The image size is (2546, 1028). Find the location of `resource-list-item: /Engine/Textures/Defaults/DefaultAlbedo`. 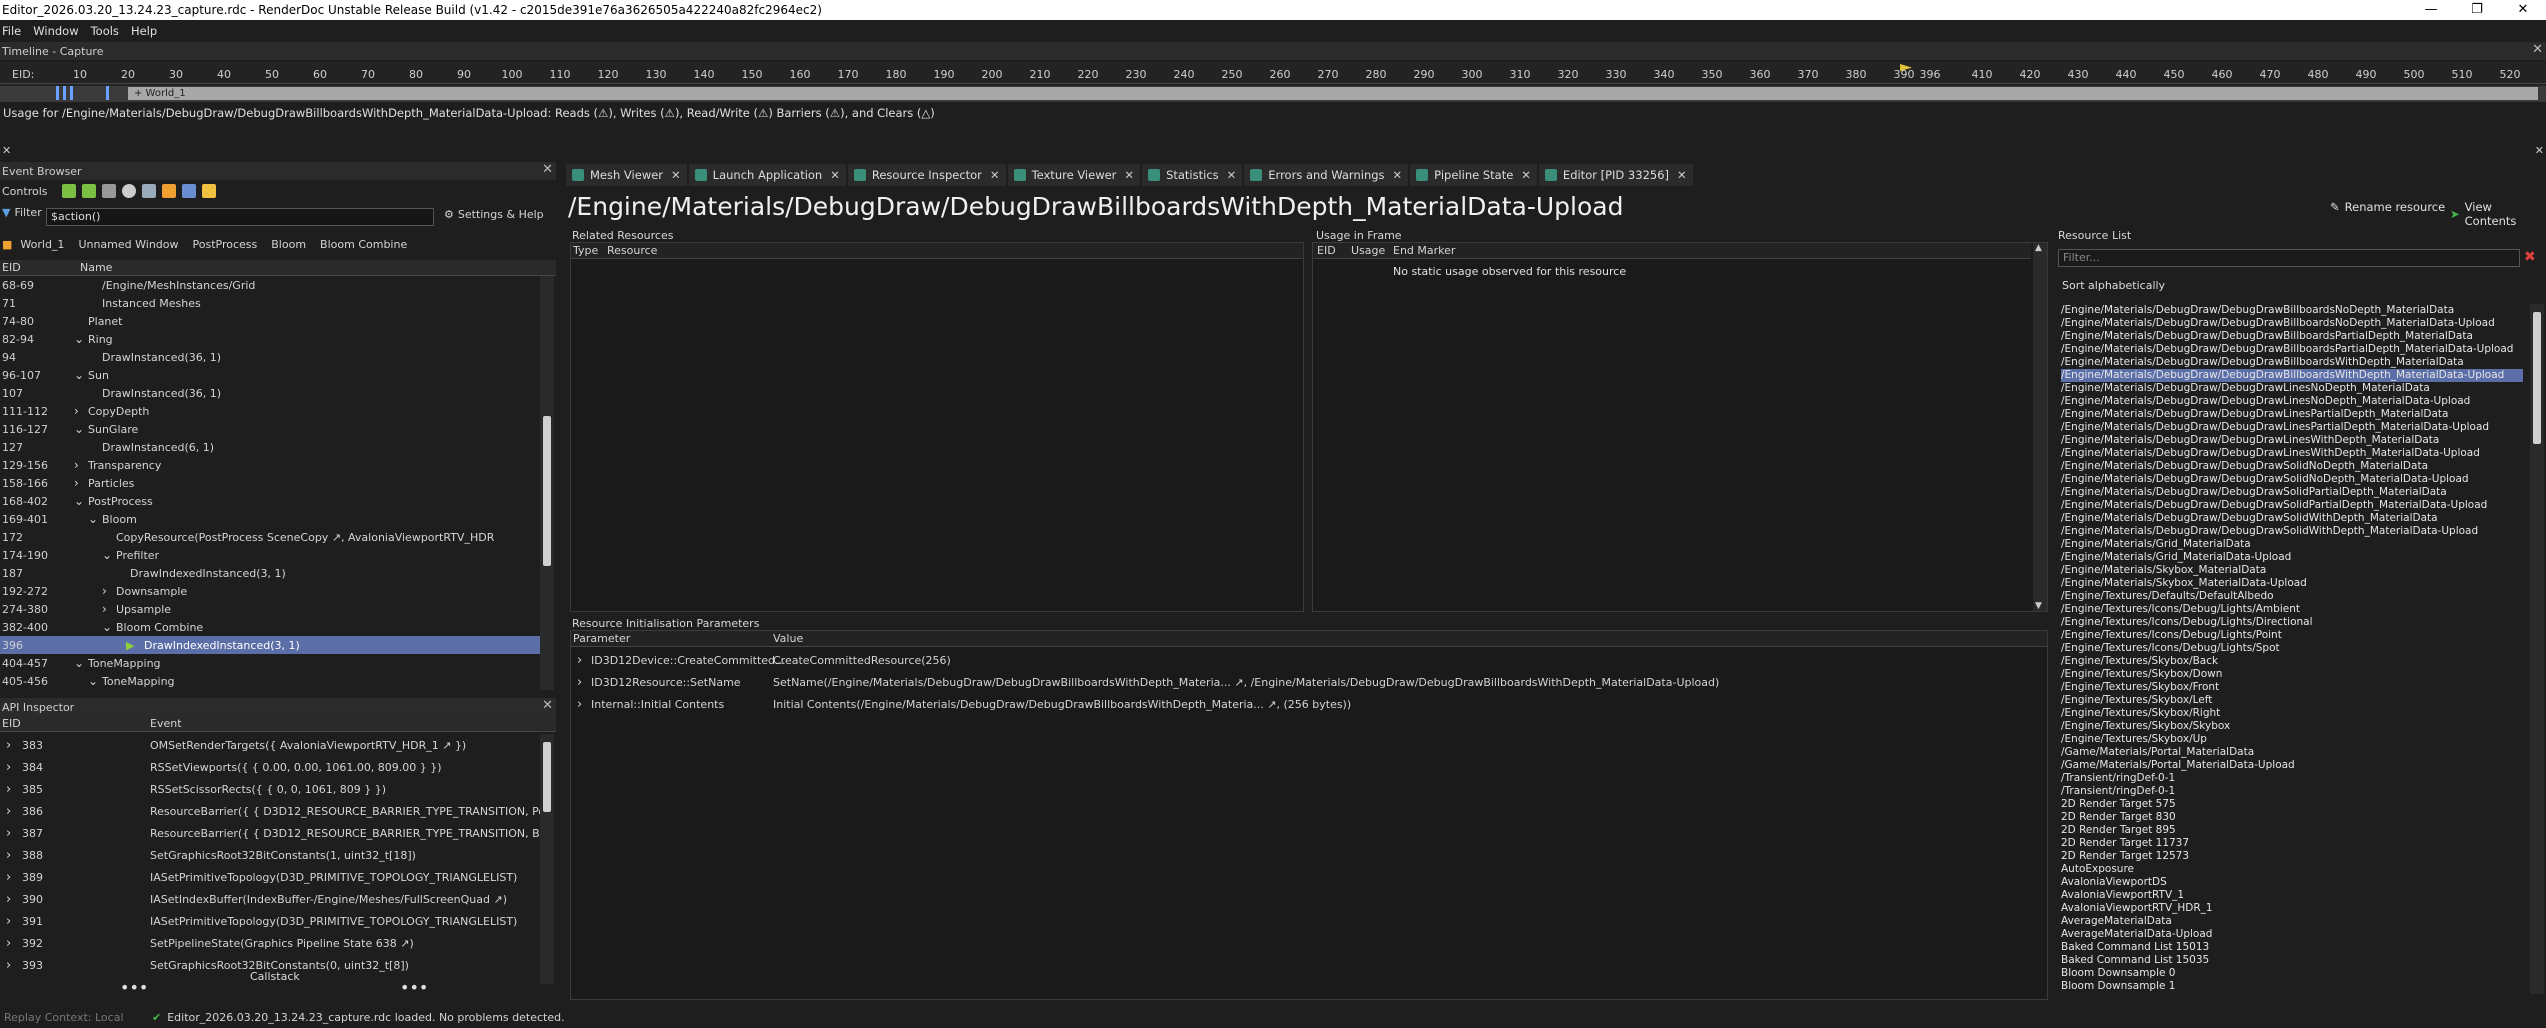

resource-list-item: /Engine/Textures/Defaults/DefaultAlbedo is located at coordinates (2292, 596).